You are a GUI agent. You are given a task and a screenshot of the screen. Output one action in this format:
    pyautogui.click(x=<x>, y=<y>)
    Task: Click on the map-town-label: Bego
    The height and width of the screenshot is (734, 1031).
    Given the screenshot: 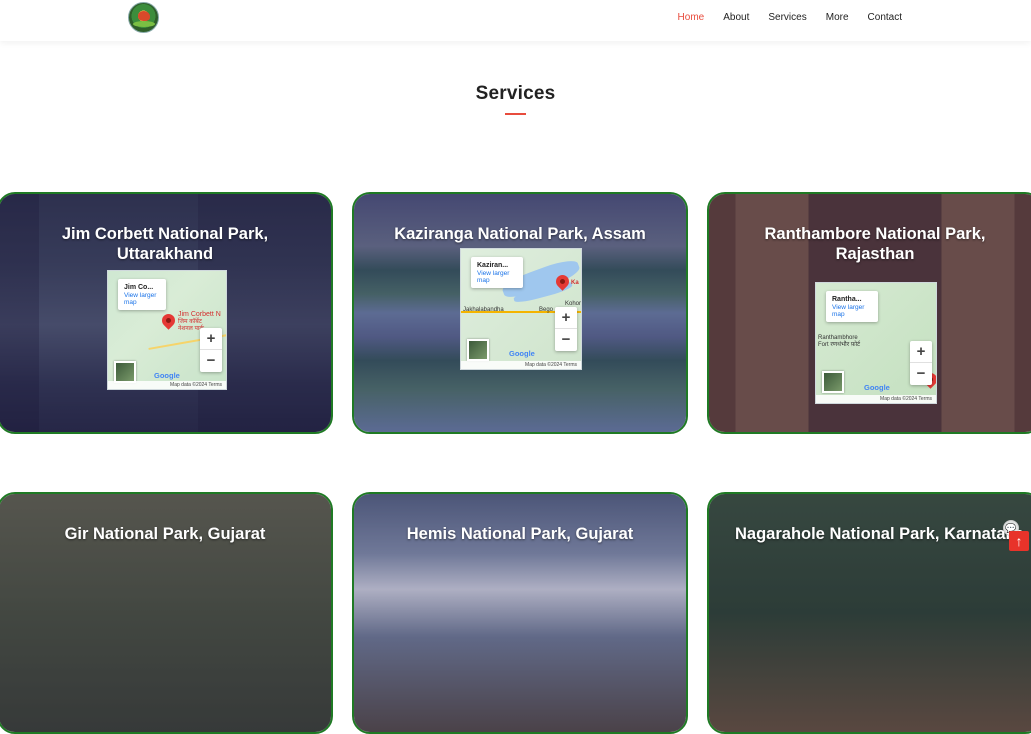 What is the action you would take?
    pyautogui.click(x=546, y=310)
    